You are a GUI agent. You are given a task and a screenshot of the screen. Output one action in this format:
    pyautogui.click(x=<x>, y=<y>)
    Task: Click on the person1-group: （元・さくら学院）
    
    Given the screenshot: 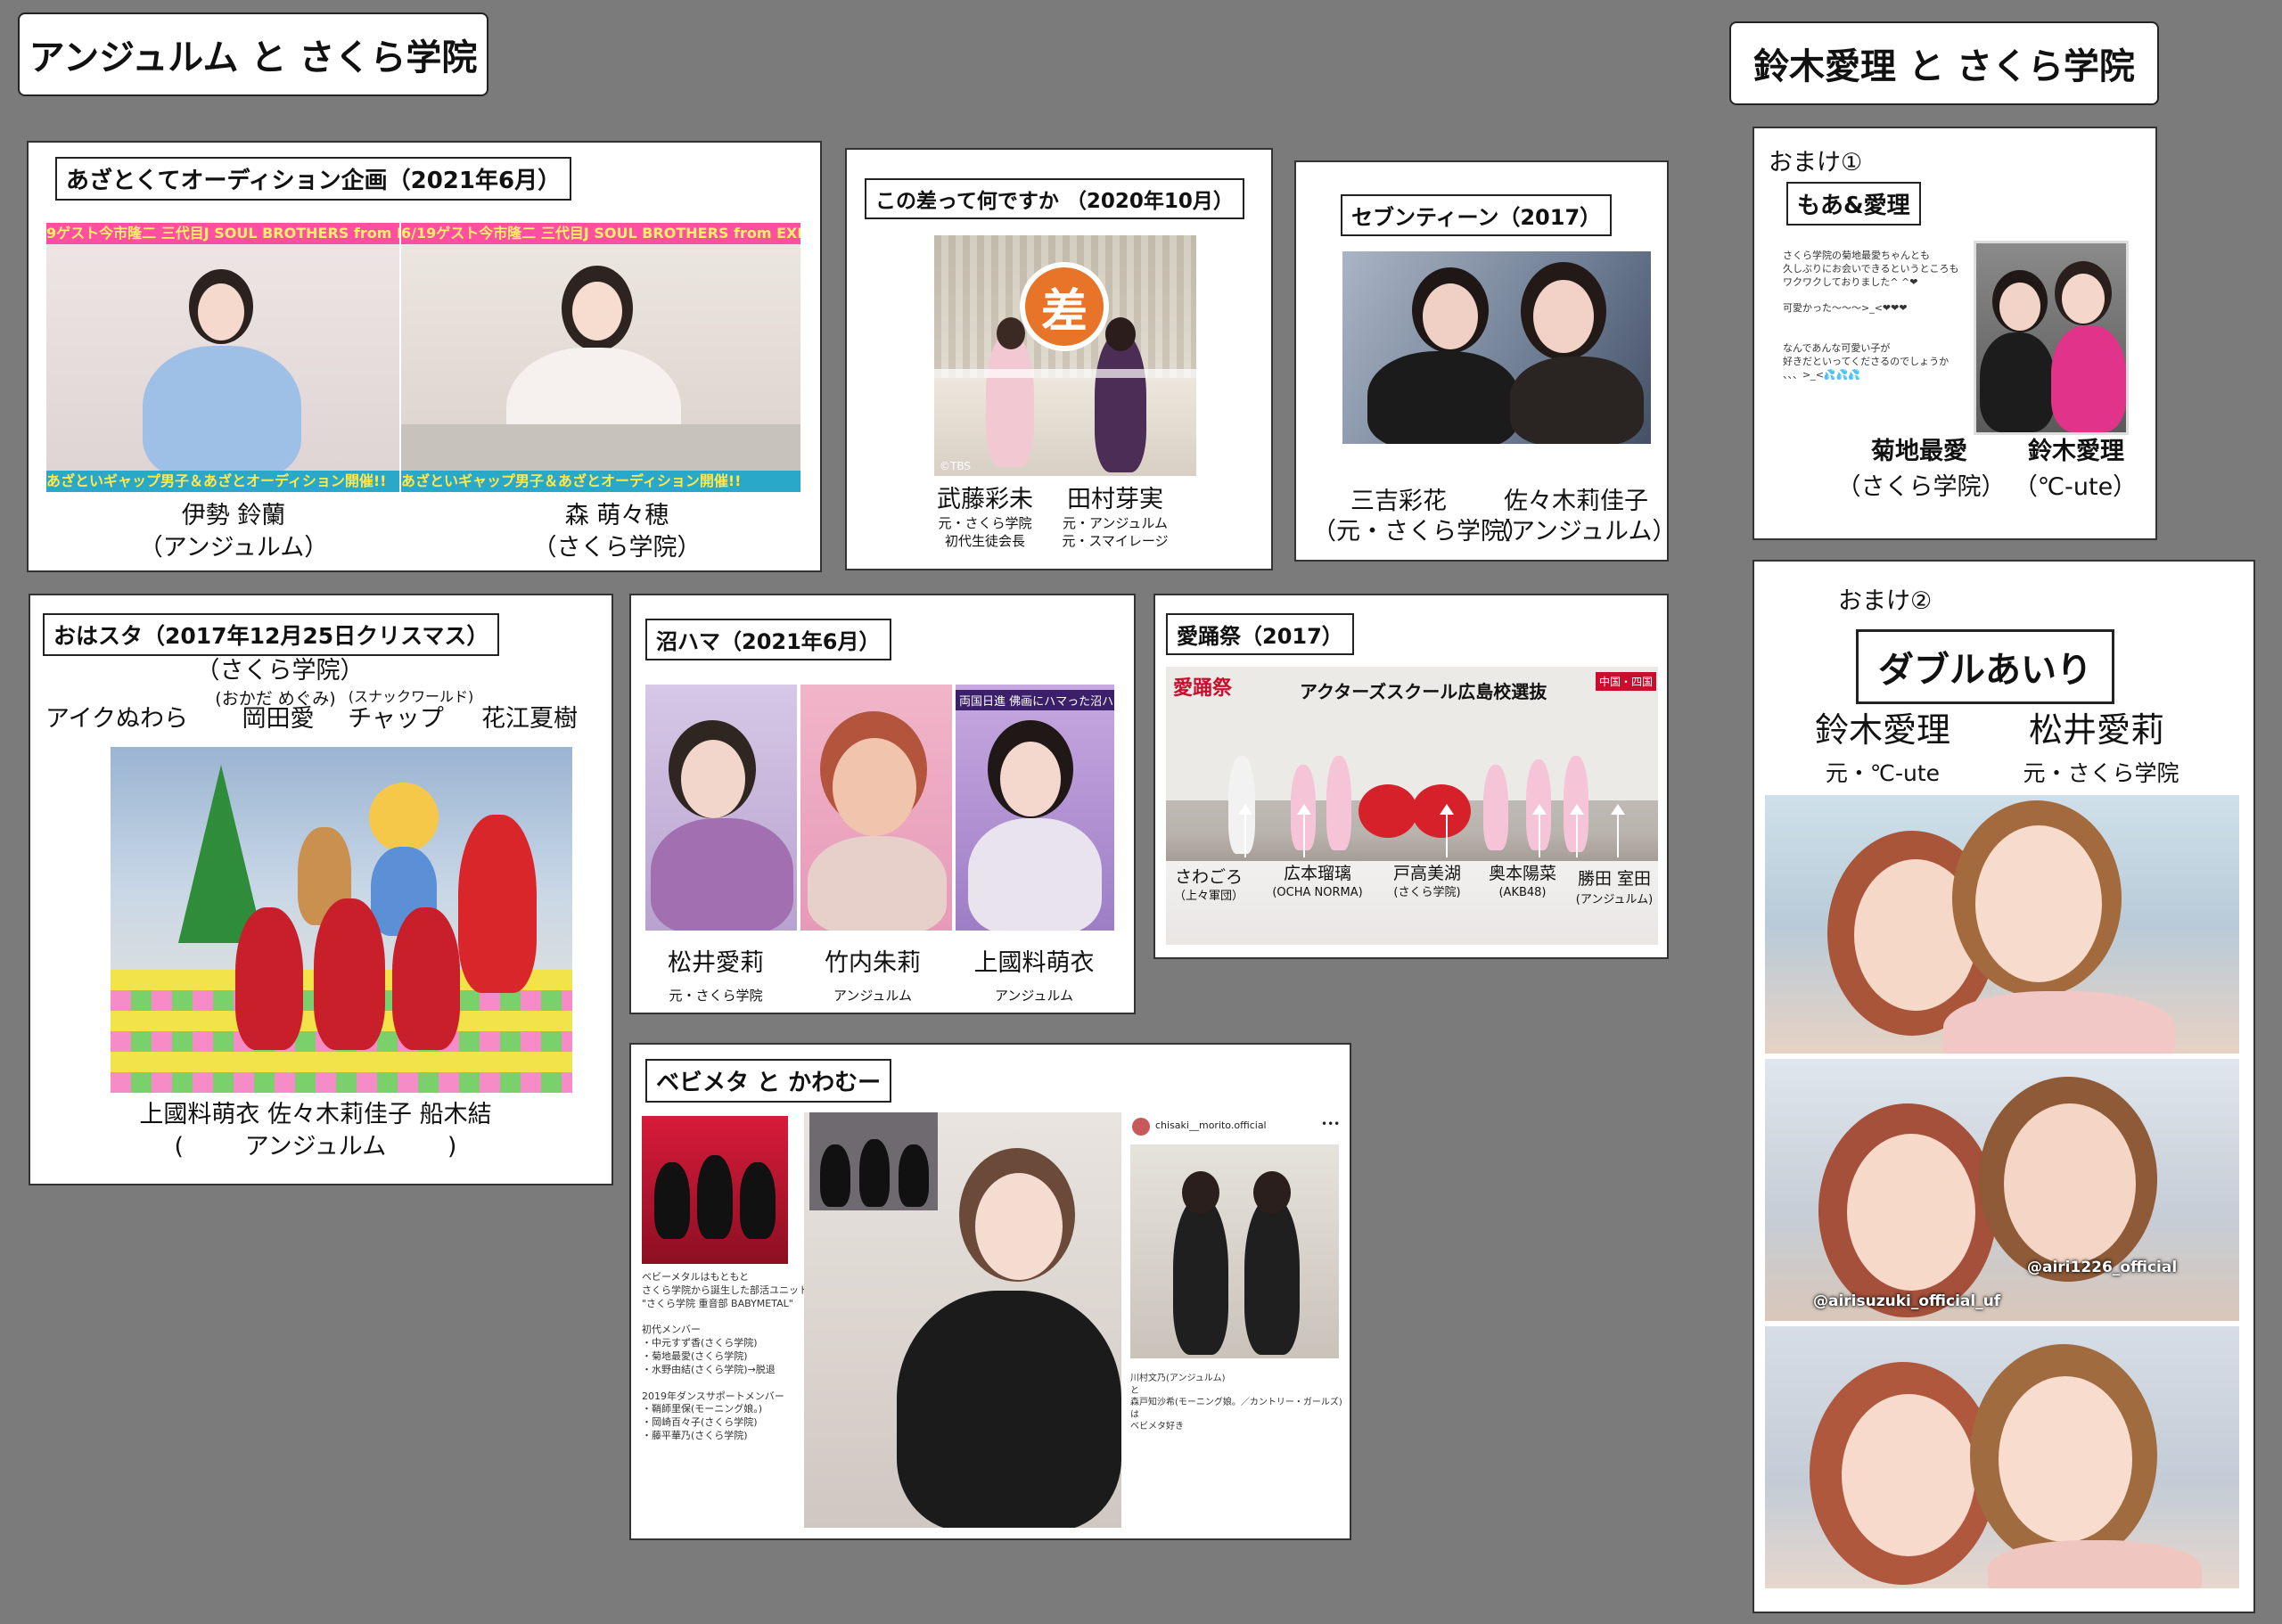 What is the action you would take?
    pyautogui.click(x=1420, y=531)
    